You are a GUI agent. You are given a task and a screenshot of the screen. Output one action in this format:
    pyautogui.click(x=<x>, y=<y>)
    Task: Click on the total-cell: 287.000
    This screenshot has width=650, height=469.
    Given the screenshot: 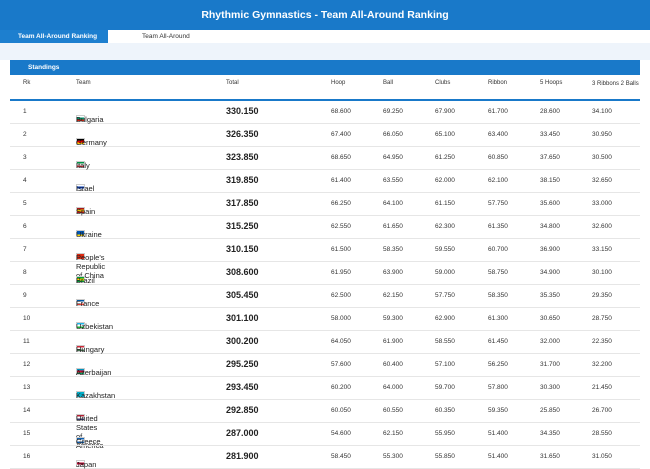 What is the action you would take?
    pyautogui.click(x=242, y=433)
    